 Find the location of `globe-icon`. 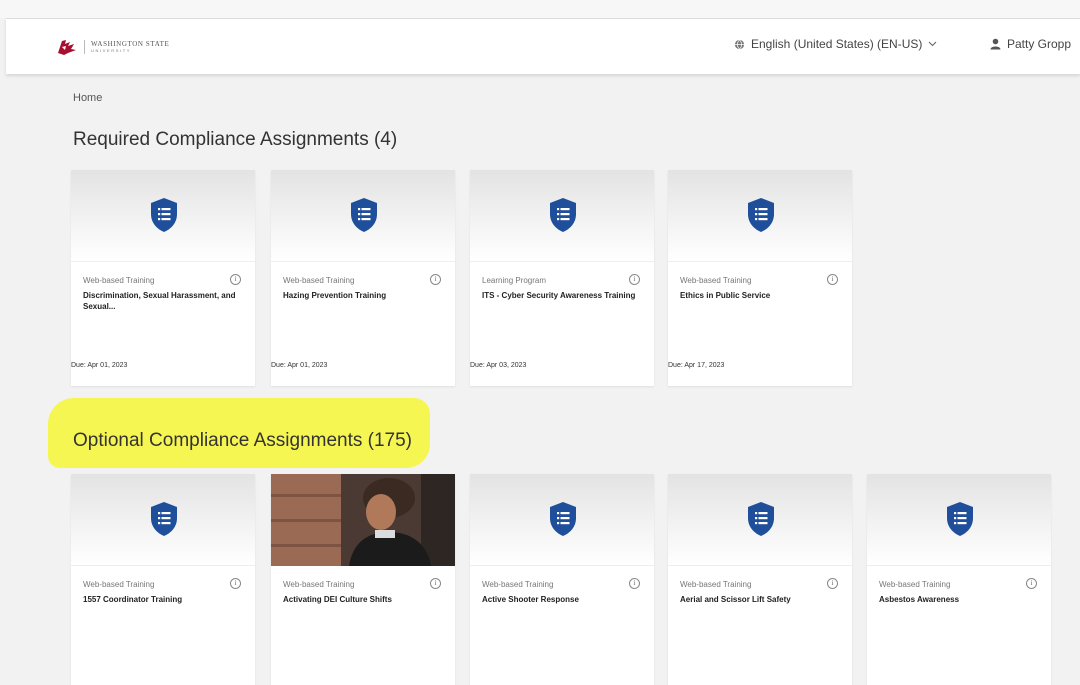

globe-icon is located at coordinates (739, 44).